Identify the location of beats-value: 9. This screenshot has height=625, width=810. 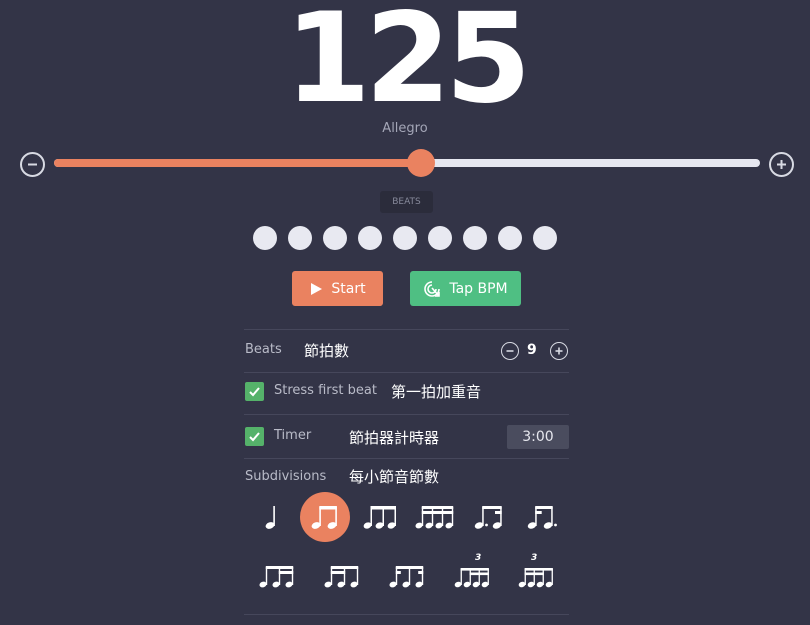
(532, 350).